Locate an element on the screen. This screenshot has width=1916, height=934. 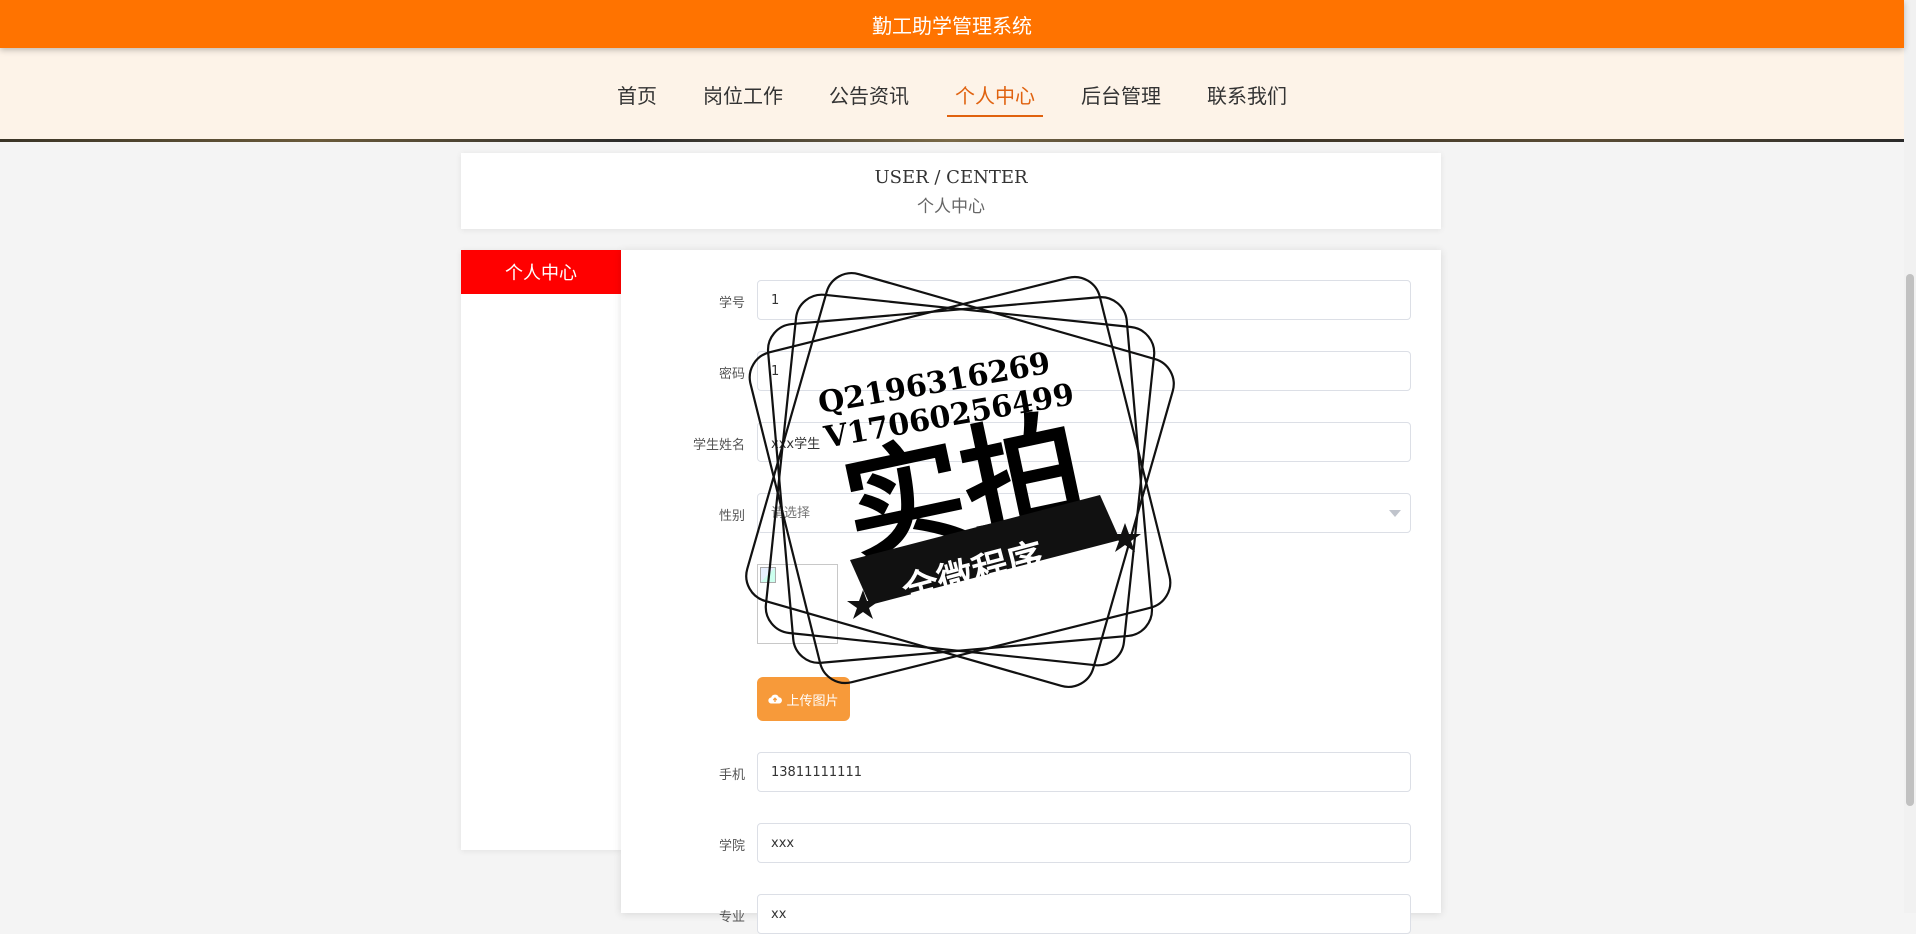
form-row-major: 专业 is located at coordinates (1031, 914).